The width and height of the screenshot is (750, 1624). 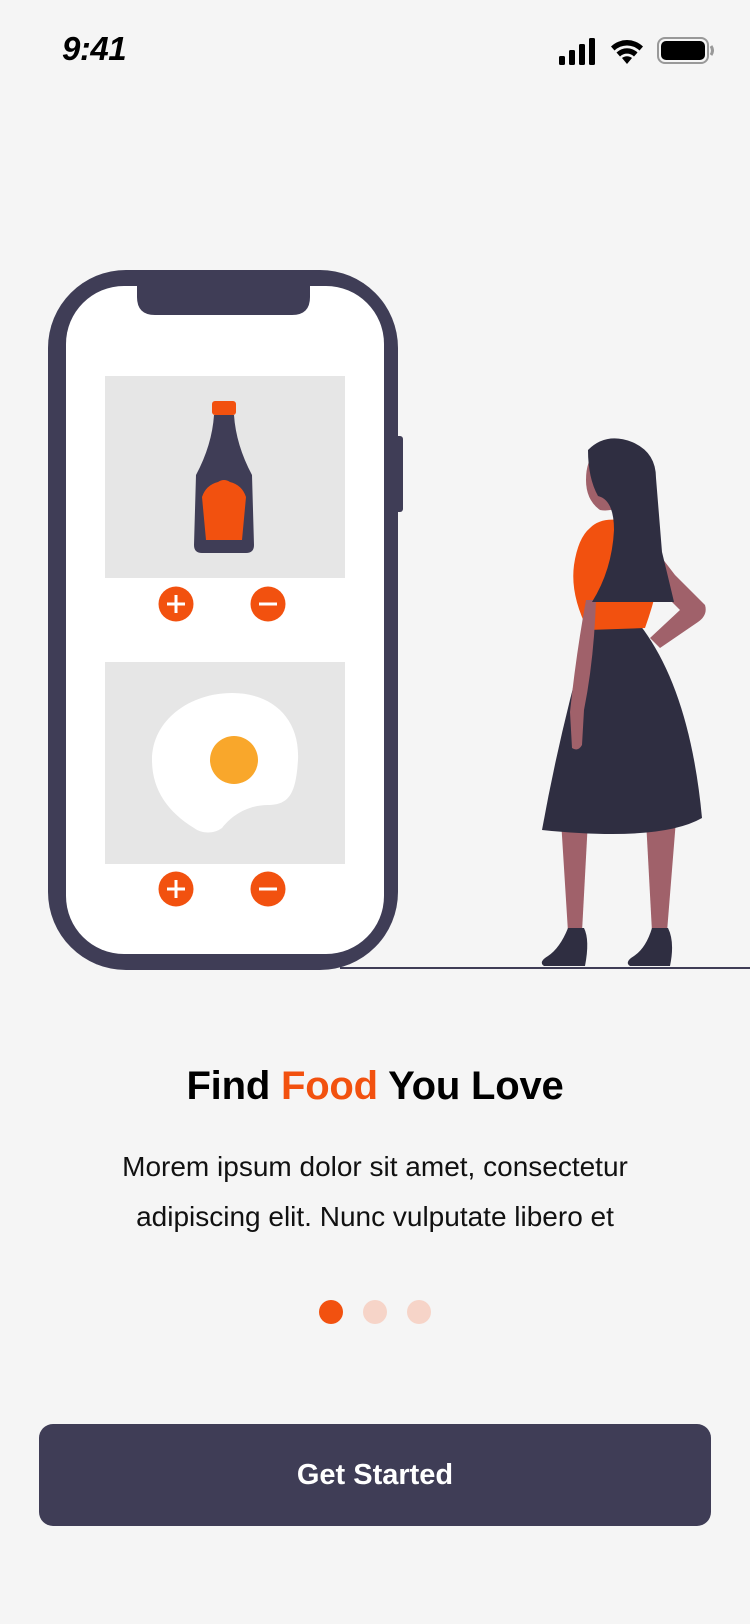 I want to click on status-bar: 9:41, so click(x=375, y=50).